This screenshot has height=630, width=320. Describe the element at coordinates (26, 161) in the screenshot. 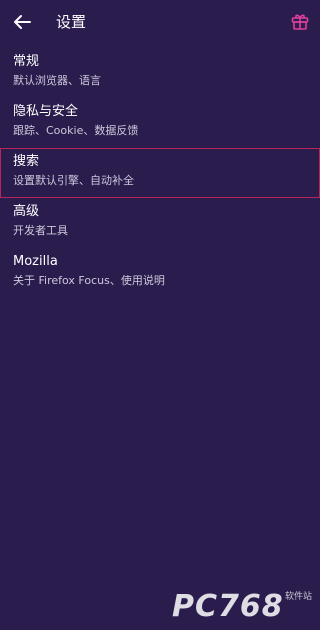

I see `settings-item-title: 搜索` at that location.